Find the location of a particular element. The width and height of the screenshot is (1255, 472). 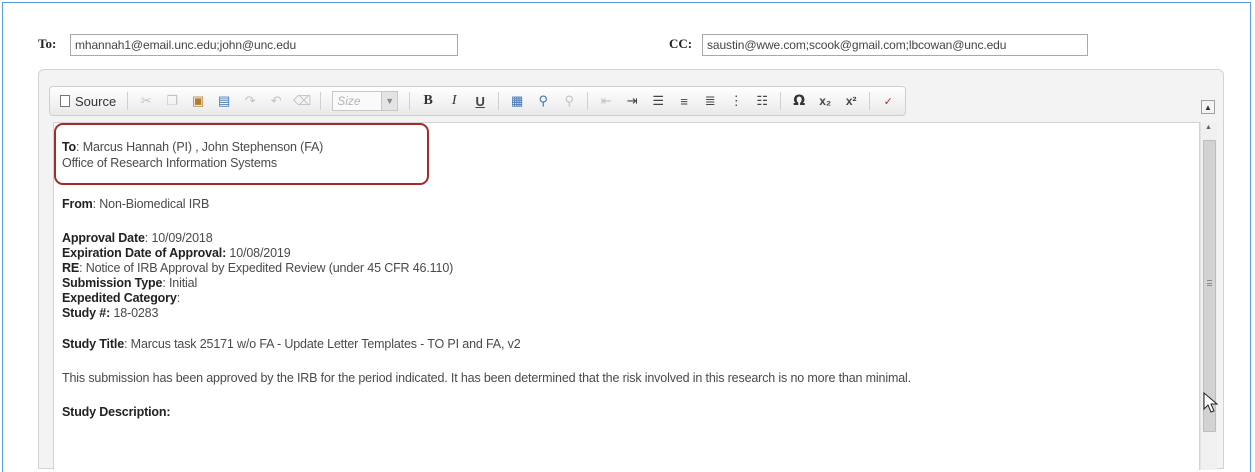

scroll-grip-icon is located at coordinates (1209, 283).